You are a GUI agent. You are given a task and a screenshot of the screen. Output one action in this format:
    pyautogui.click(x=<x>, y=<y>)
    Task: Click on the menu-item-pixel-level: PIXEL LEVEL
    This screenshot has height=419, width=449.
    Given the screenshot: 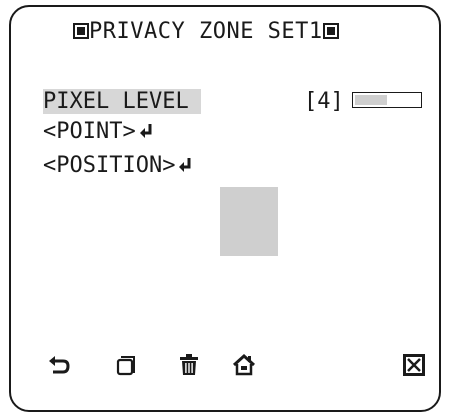 What is the action you would take?
    pyautogui.click(x=122, y=102)
    